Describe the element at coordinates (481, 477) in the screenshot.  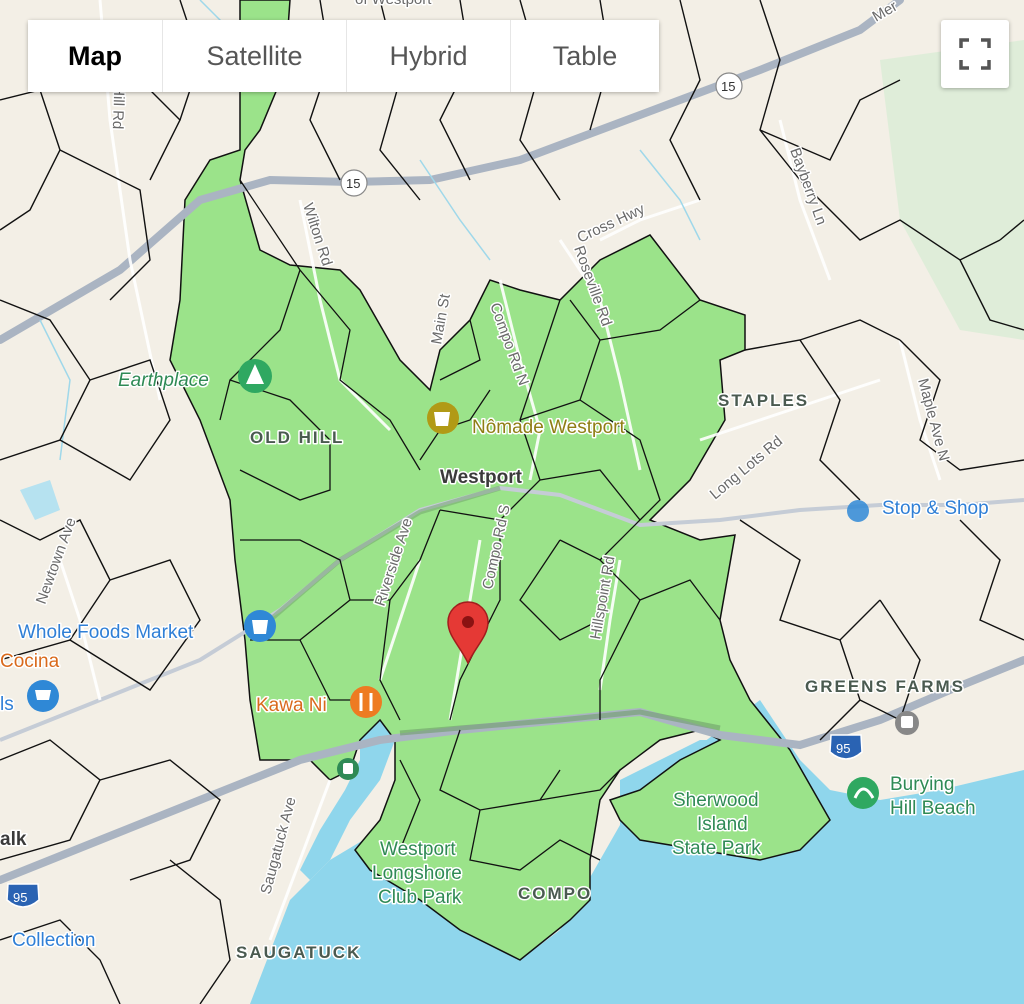
I see `town-label-westport: Westport` at that location.